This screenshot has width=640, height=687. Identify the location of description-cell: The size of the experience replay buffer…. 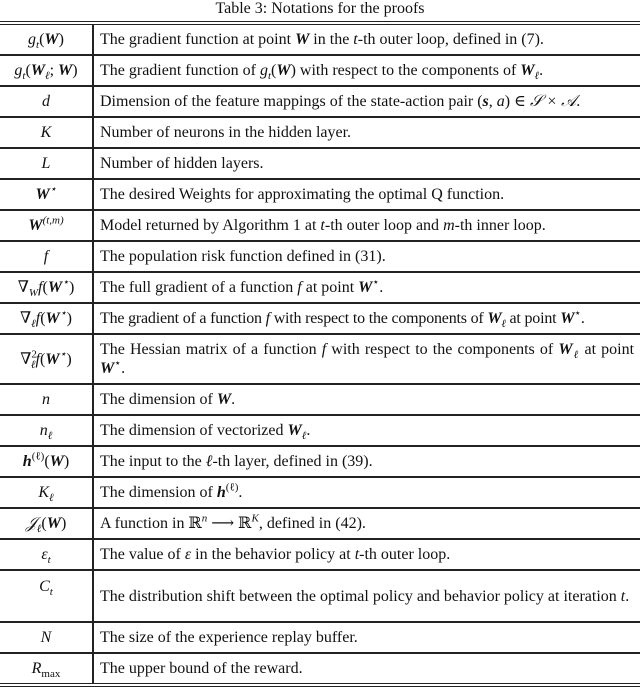
(366, 637).